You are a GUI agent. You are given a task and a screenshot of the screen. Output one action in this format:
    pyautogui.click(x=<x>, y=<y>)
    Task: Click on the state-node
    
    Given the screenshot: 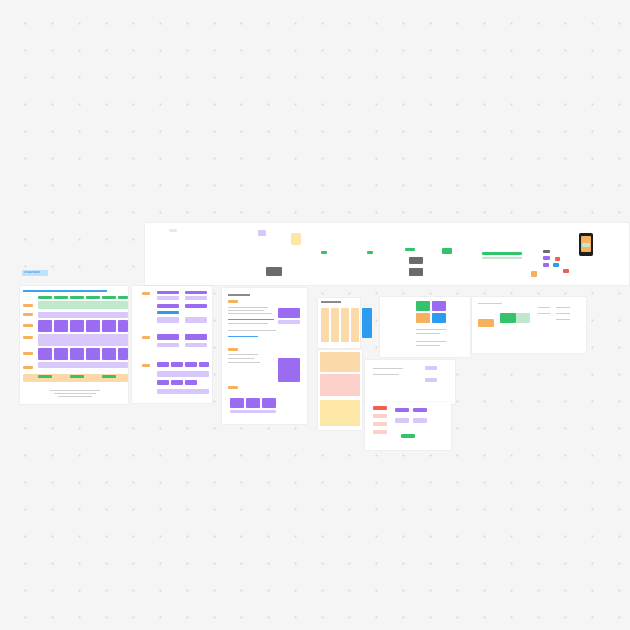 What is the action you would take?
    pyautogui.click(x=431, y=368)
    